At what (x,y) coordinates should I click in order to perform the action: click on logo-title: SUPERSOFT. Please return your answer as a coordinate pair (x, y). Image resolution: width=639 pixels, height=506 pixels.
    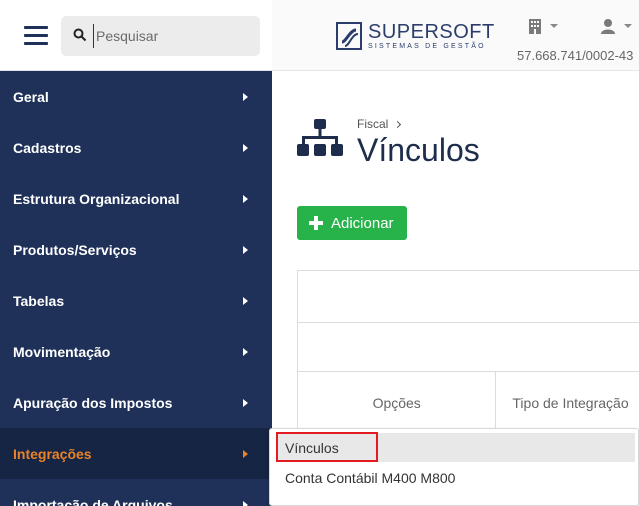
    Looking at the image, I should click on (431, 32).